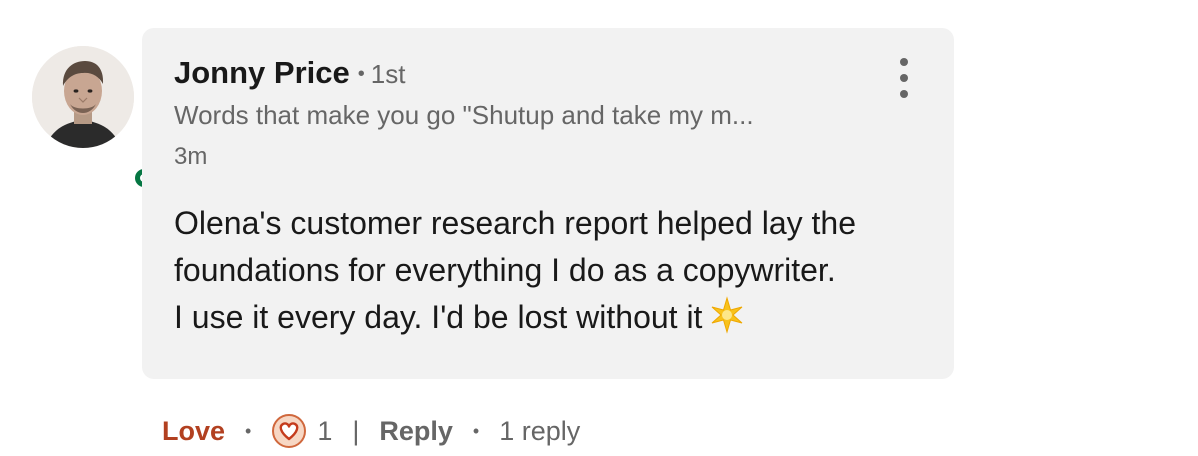  What do you see at coordinates (193, 431) in the screenshot?
I see `love-reaction-button: Love` at bounding box center [193, 431].